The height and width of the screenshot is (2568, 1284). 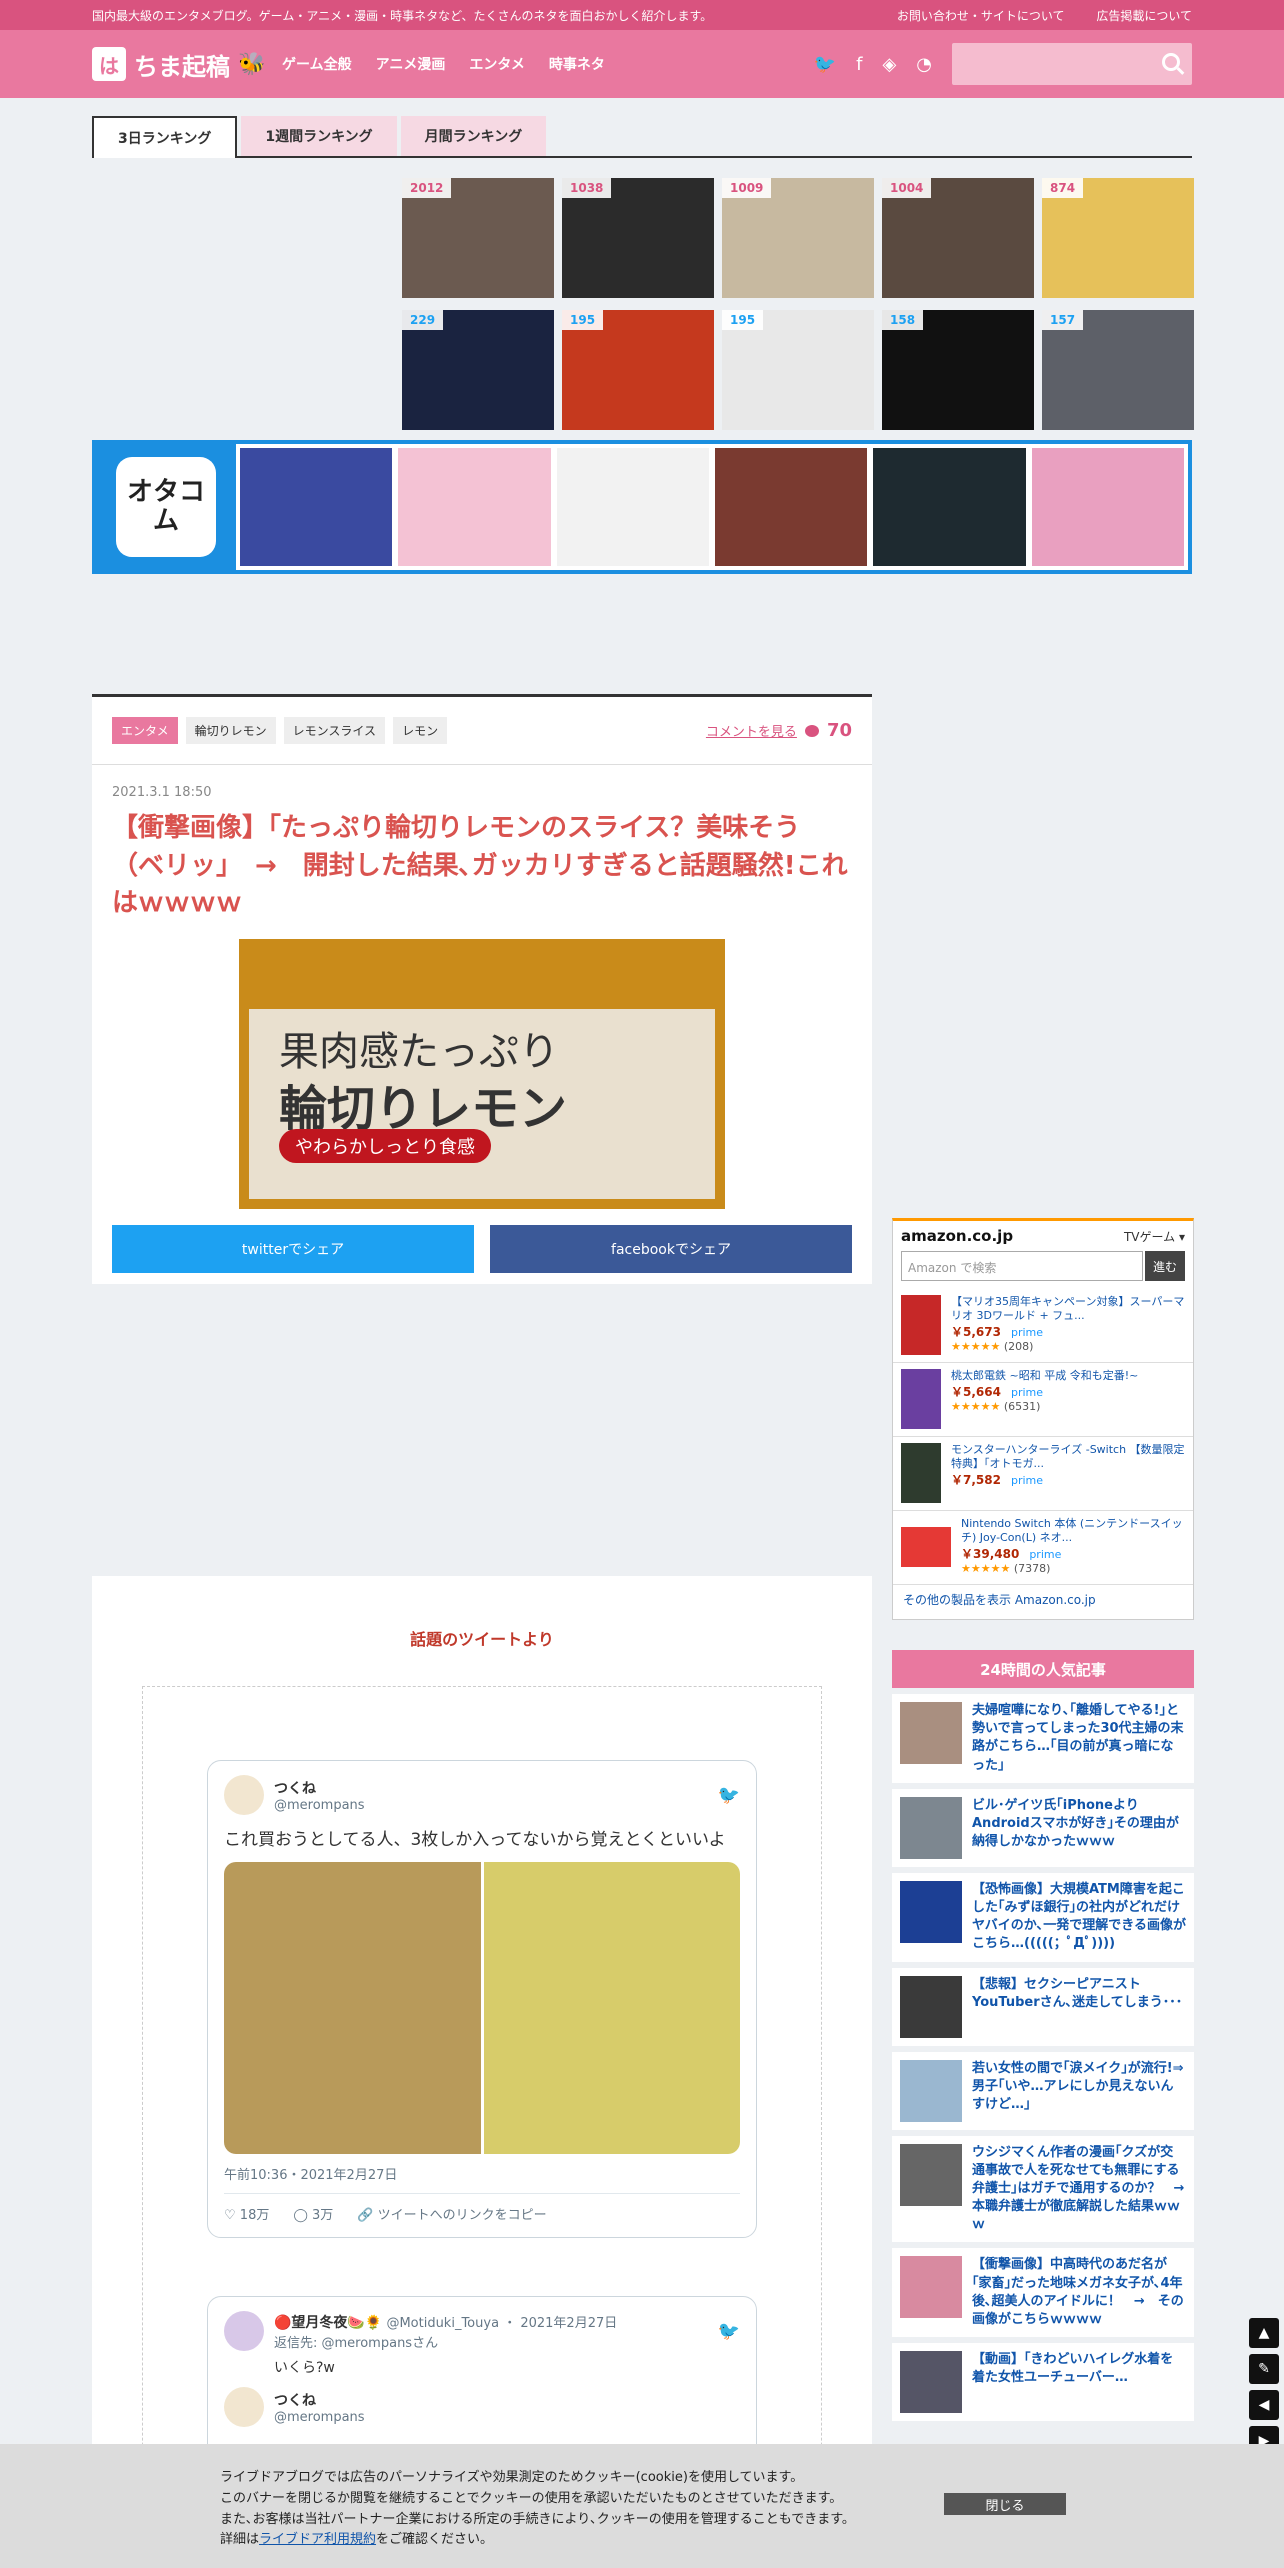 I want to click on product-title: 桃太郎電鉄 ~昭和 平成 令和も定番!~, so click(x=1044, y=1376).